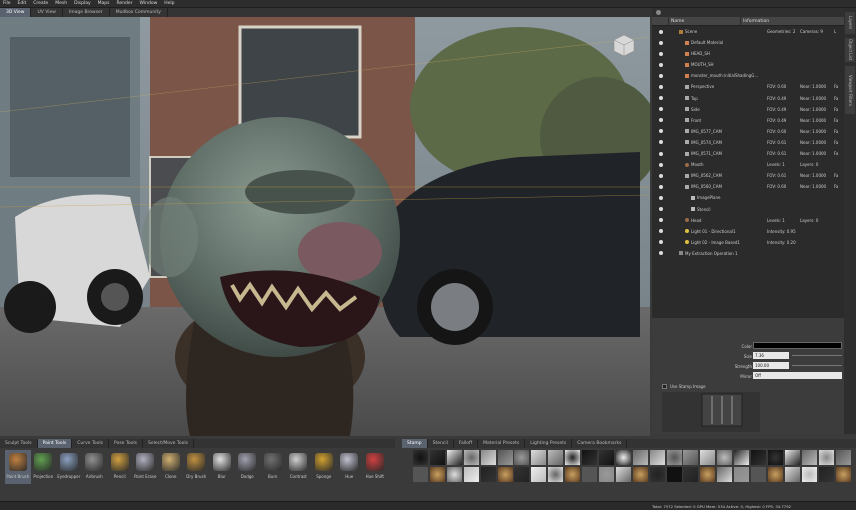 Image resolution: width=856 pixels, height=510 pixels. What do you see at coordinates (748, 175) in the screenshot?
I see `tree-row: IMG_0562_CAM FOV: 0.61 Near: 1.0000 Fa` at bounding box center [748, 175].